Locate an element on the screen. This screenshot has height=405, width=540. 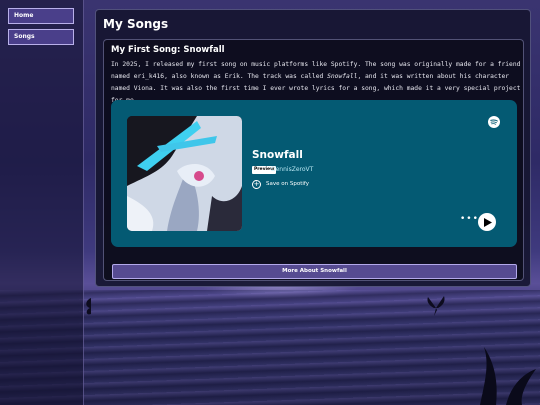
foliage-silhouette is located at coordinates (508, 376).